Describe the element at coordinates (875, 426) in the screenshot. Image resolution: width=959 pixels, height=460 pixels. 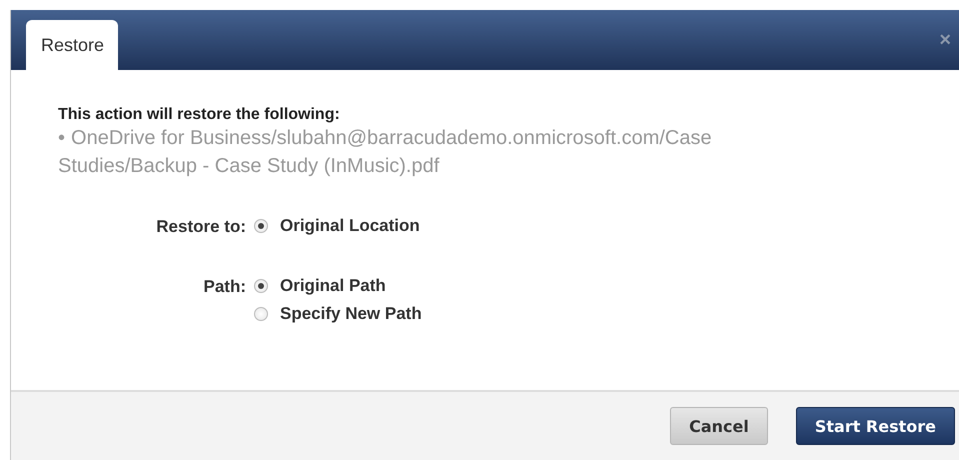
I see `start-restore-button: Start Restore` at that location.